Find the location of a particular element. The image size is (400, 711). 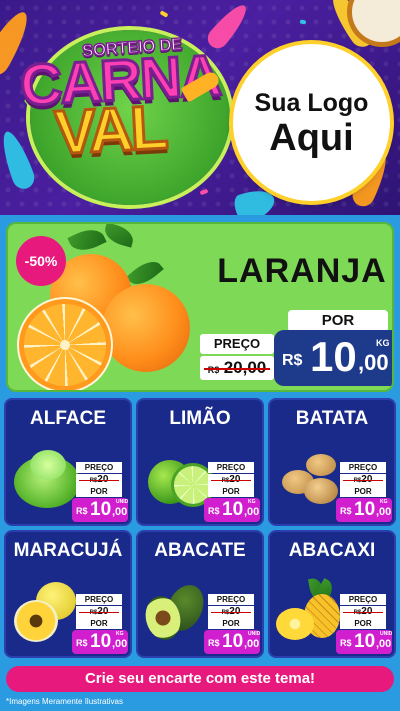

product-name: ABACATE is located at coordinates (200, 550).